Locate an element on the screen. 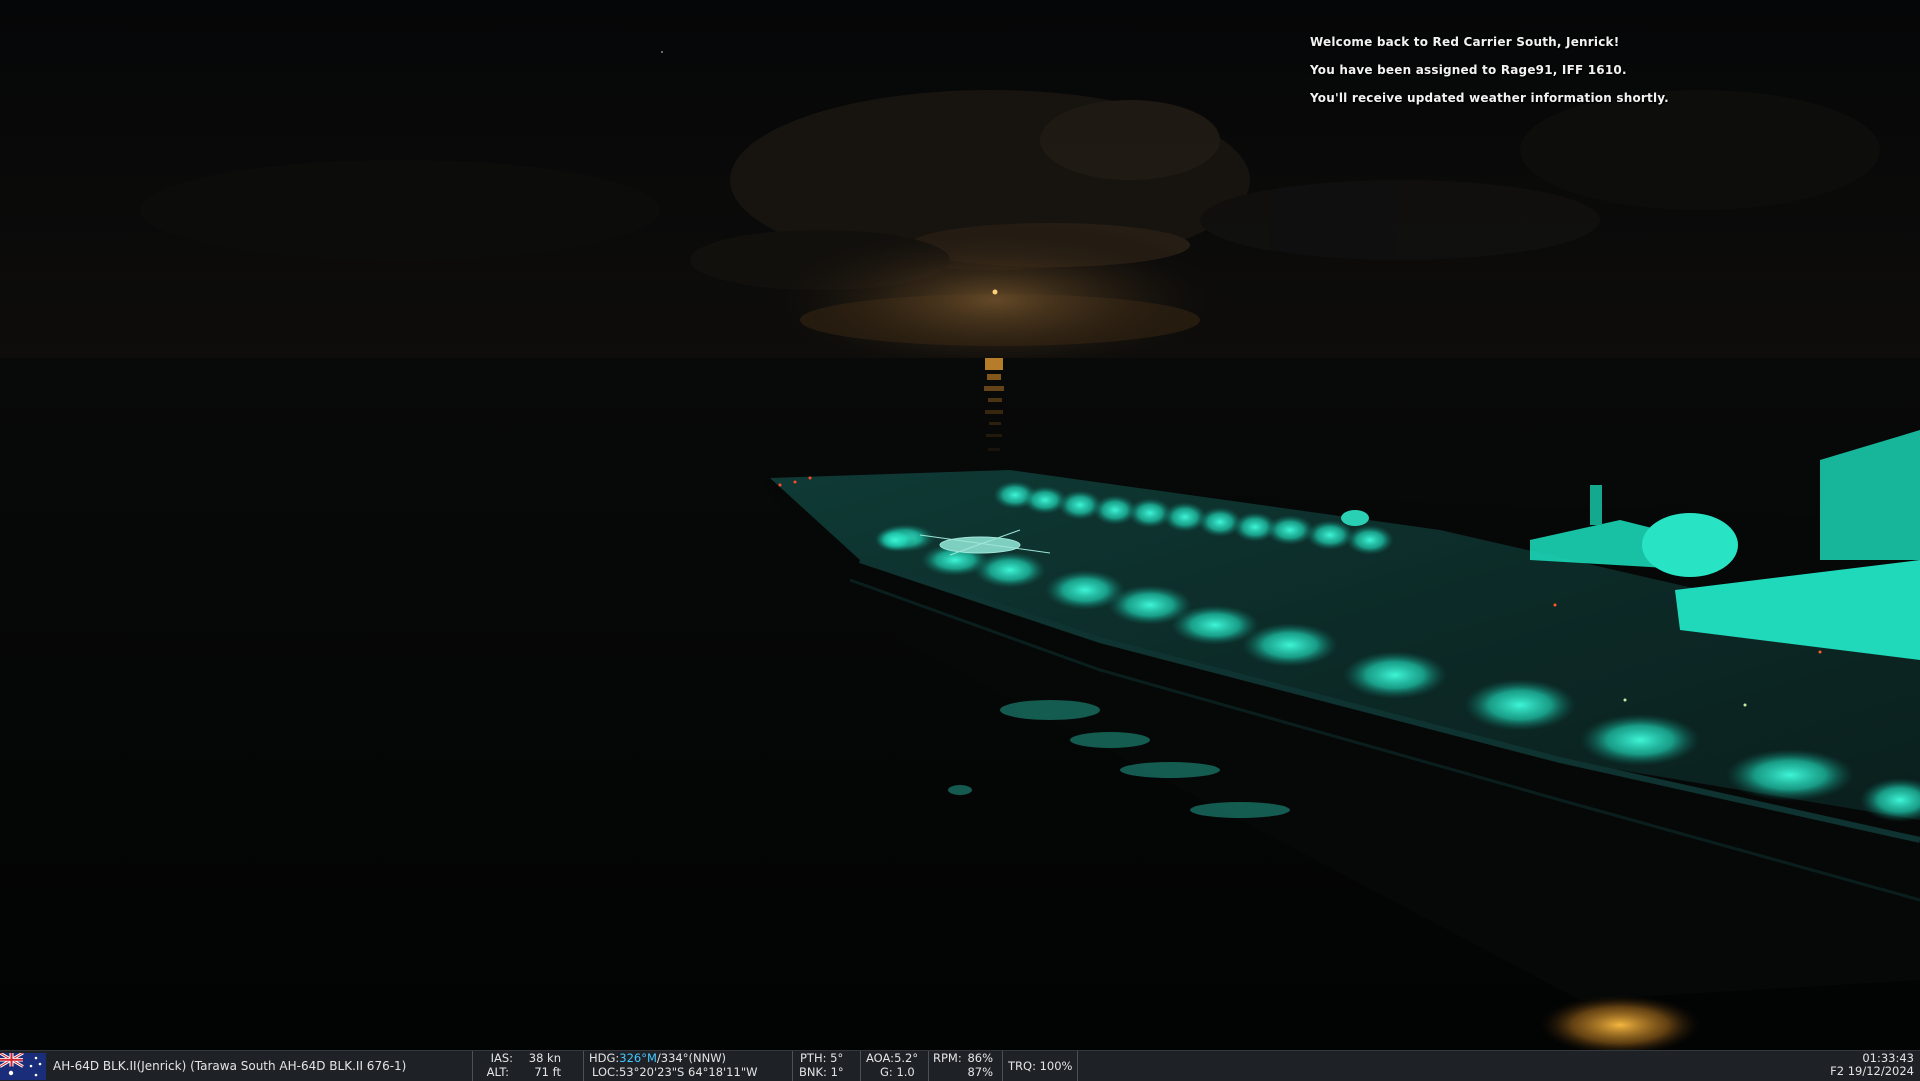  pitch-value: 5° is located at coordinates (837, 1058).